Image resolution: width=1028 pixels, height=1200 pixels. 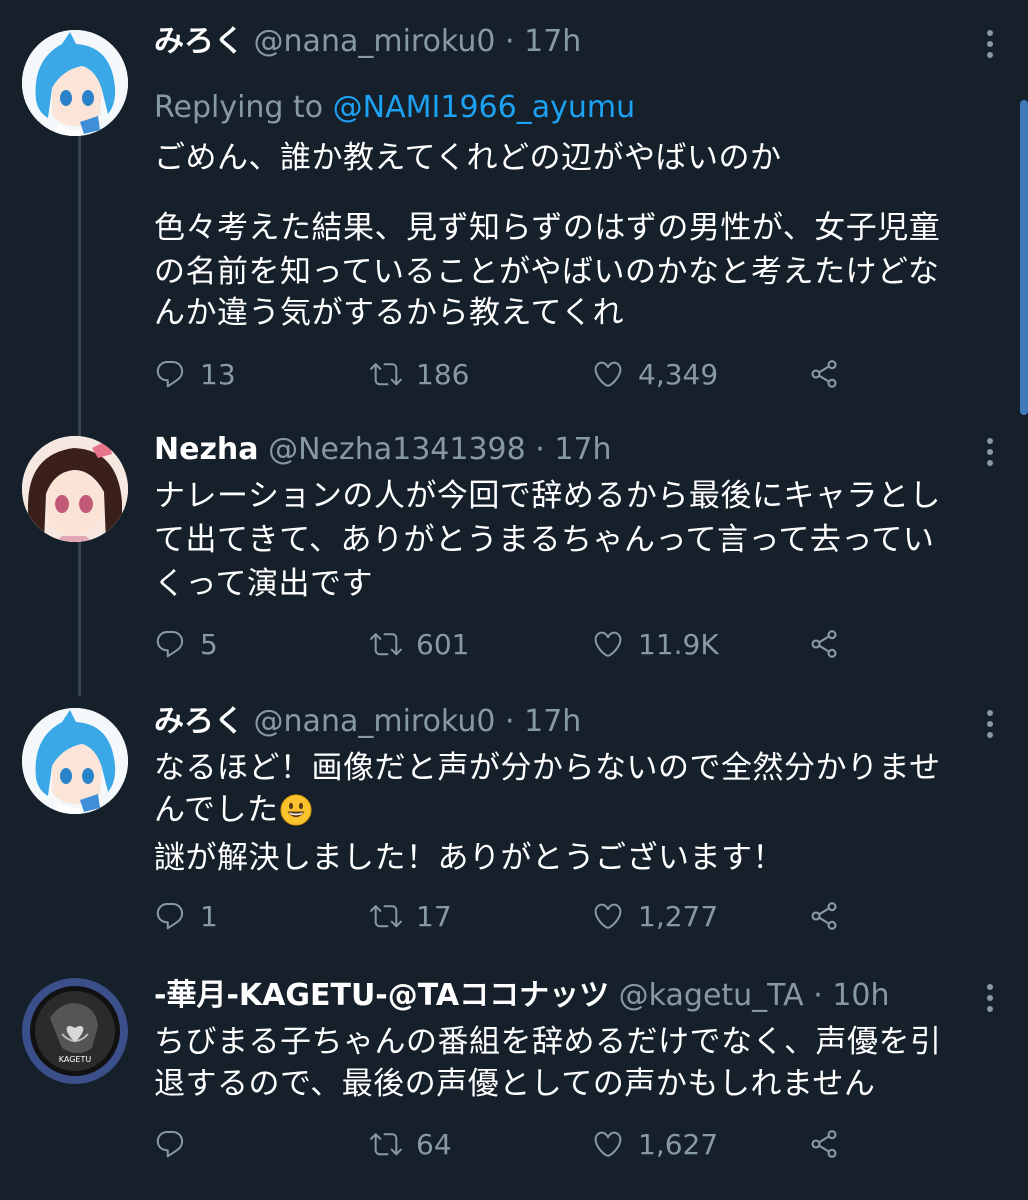 I want to click on tweet-text-line: なるほど！画像だと声が分からないので全然分かりませ, so click(x=547, y=768).